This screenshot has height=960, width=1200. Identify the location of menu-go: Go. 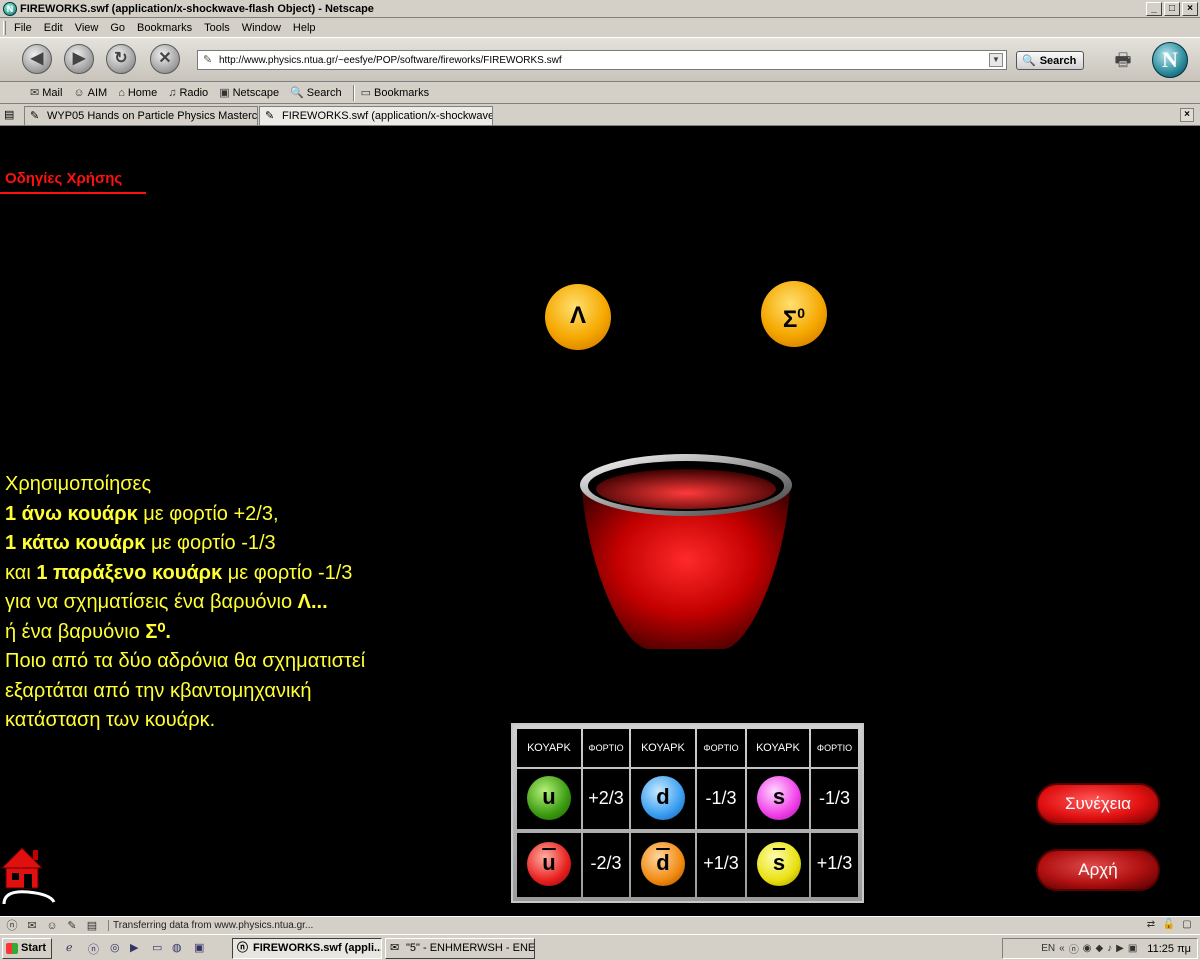
(117, 28).